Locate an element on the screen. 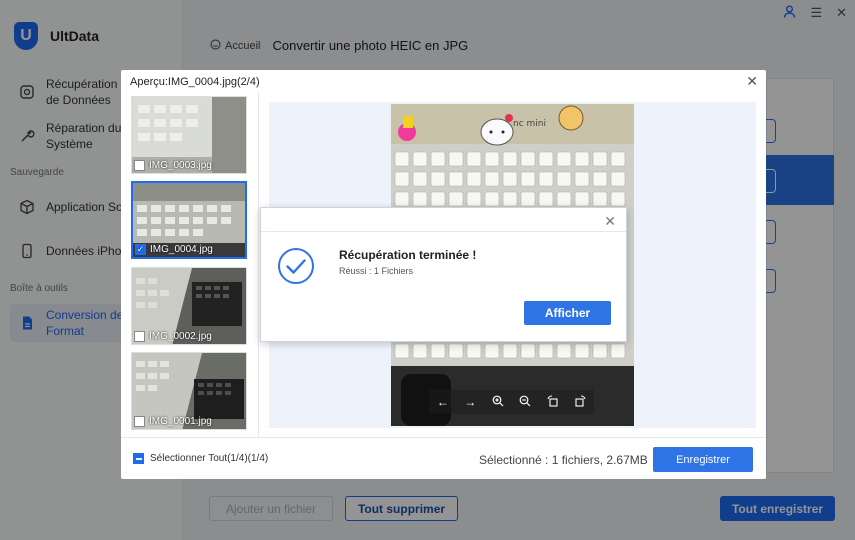  dialog-close-icon: ✕ is located at coordinates (610, 221).